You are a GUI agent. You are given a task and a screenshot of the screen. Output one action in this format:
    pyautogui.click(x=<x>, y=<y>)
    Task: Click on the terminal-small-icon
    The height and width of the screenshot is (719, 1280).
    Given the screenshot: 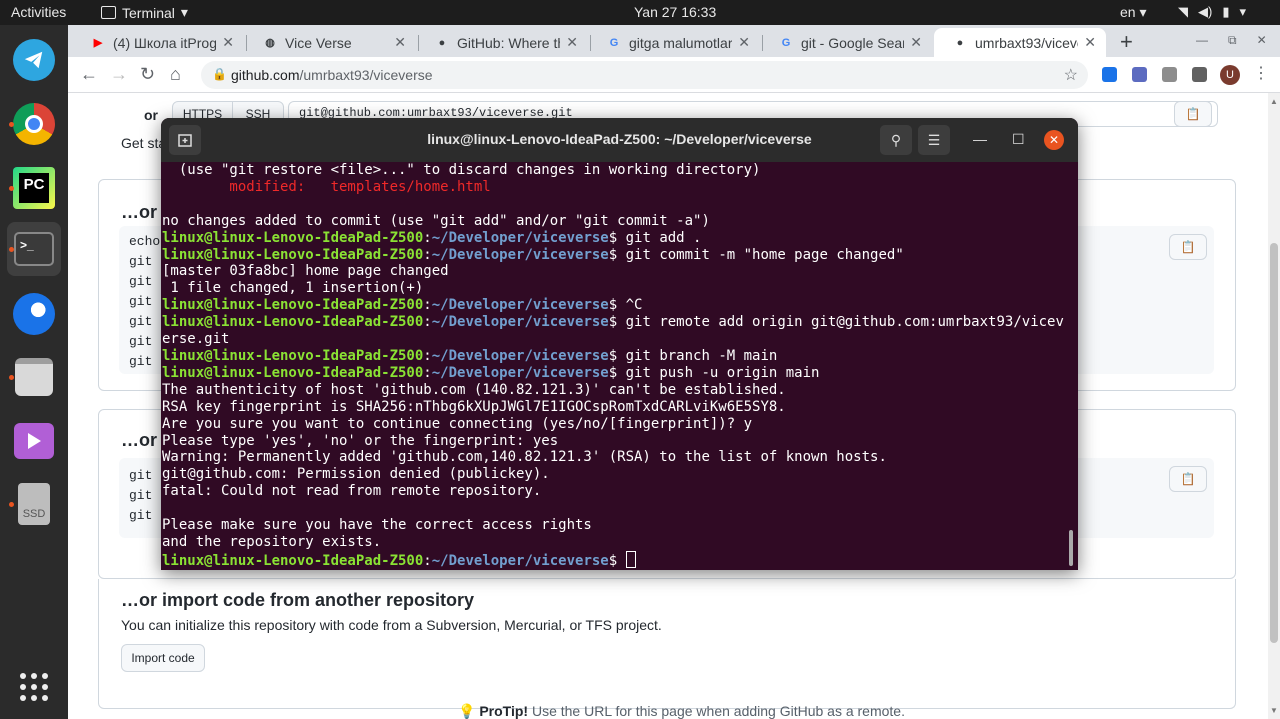 What is the action you would take?
    pyautogui.click(x=108, y=12)
    